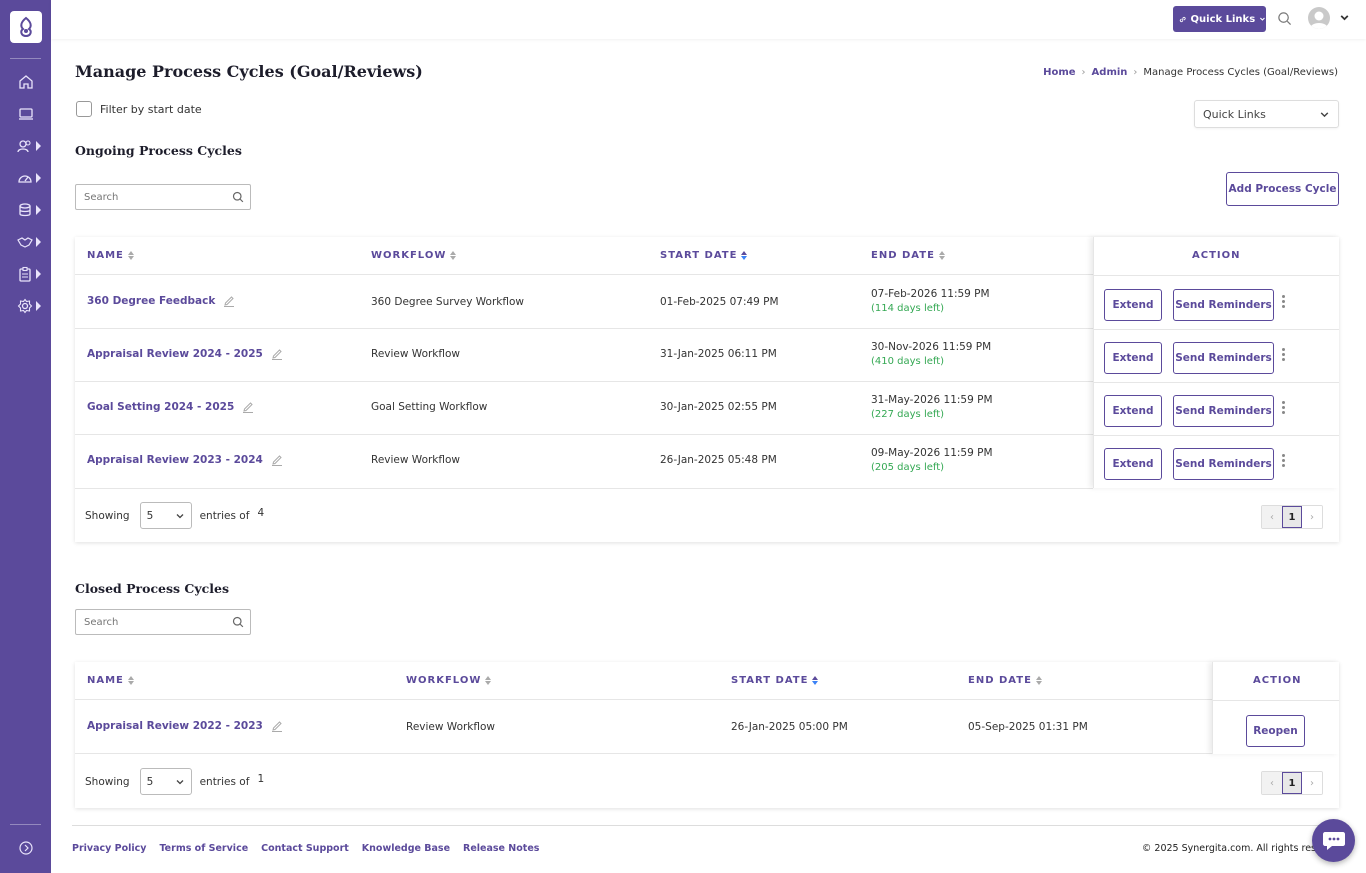 This screenshot has width=1366, height=873. Describe the element at coordinates (25, 178) in the screenshot. I see `sidebar-item-performance` at that location.